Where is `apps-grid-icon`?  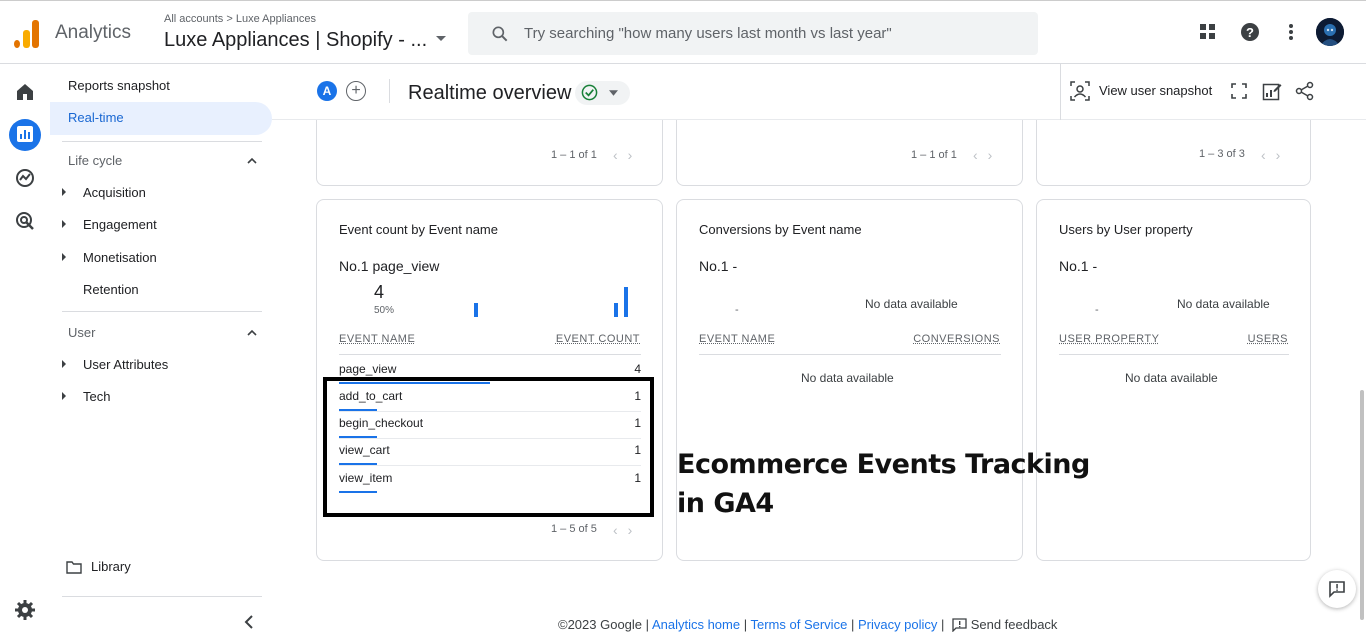 apps-grid-icon is located at coordinates (1208, 32).